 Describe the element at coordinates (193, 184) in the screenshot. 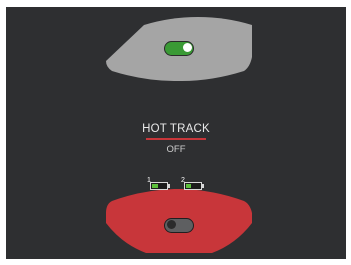

I see `battery-2-icon: 2` at that location.